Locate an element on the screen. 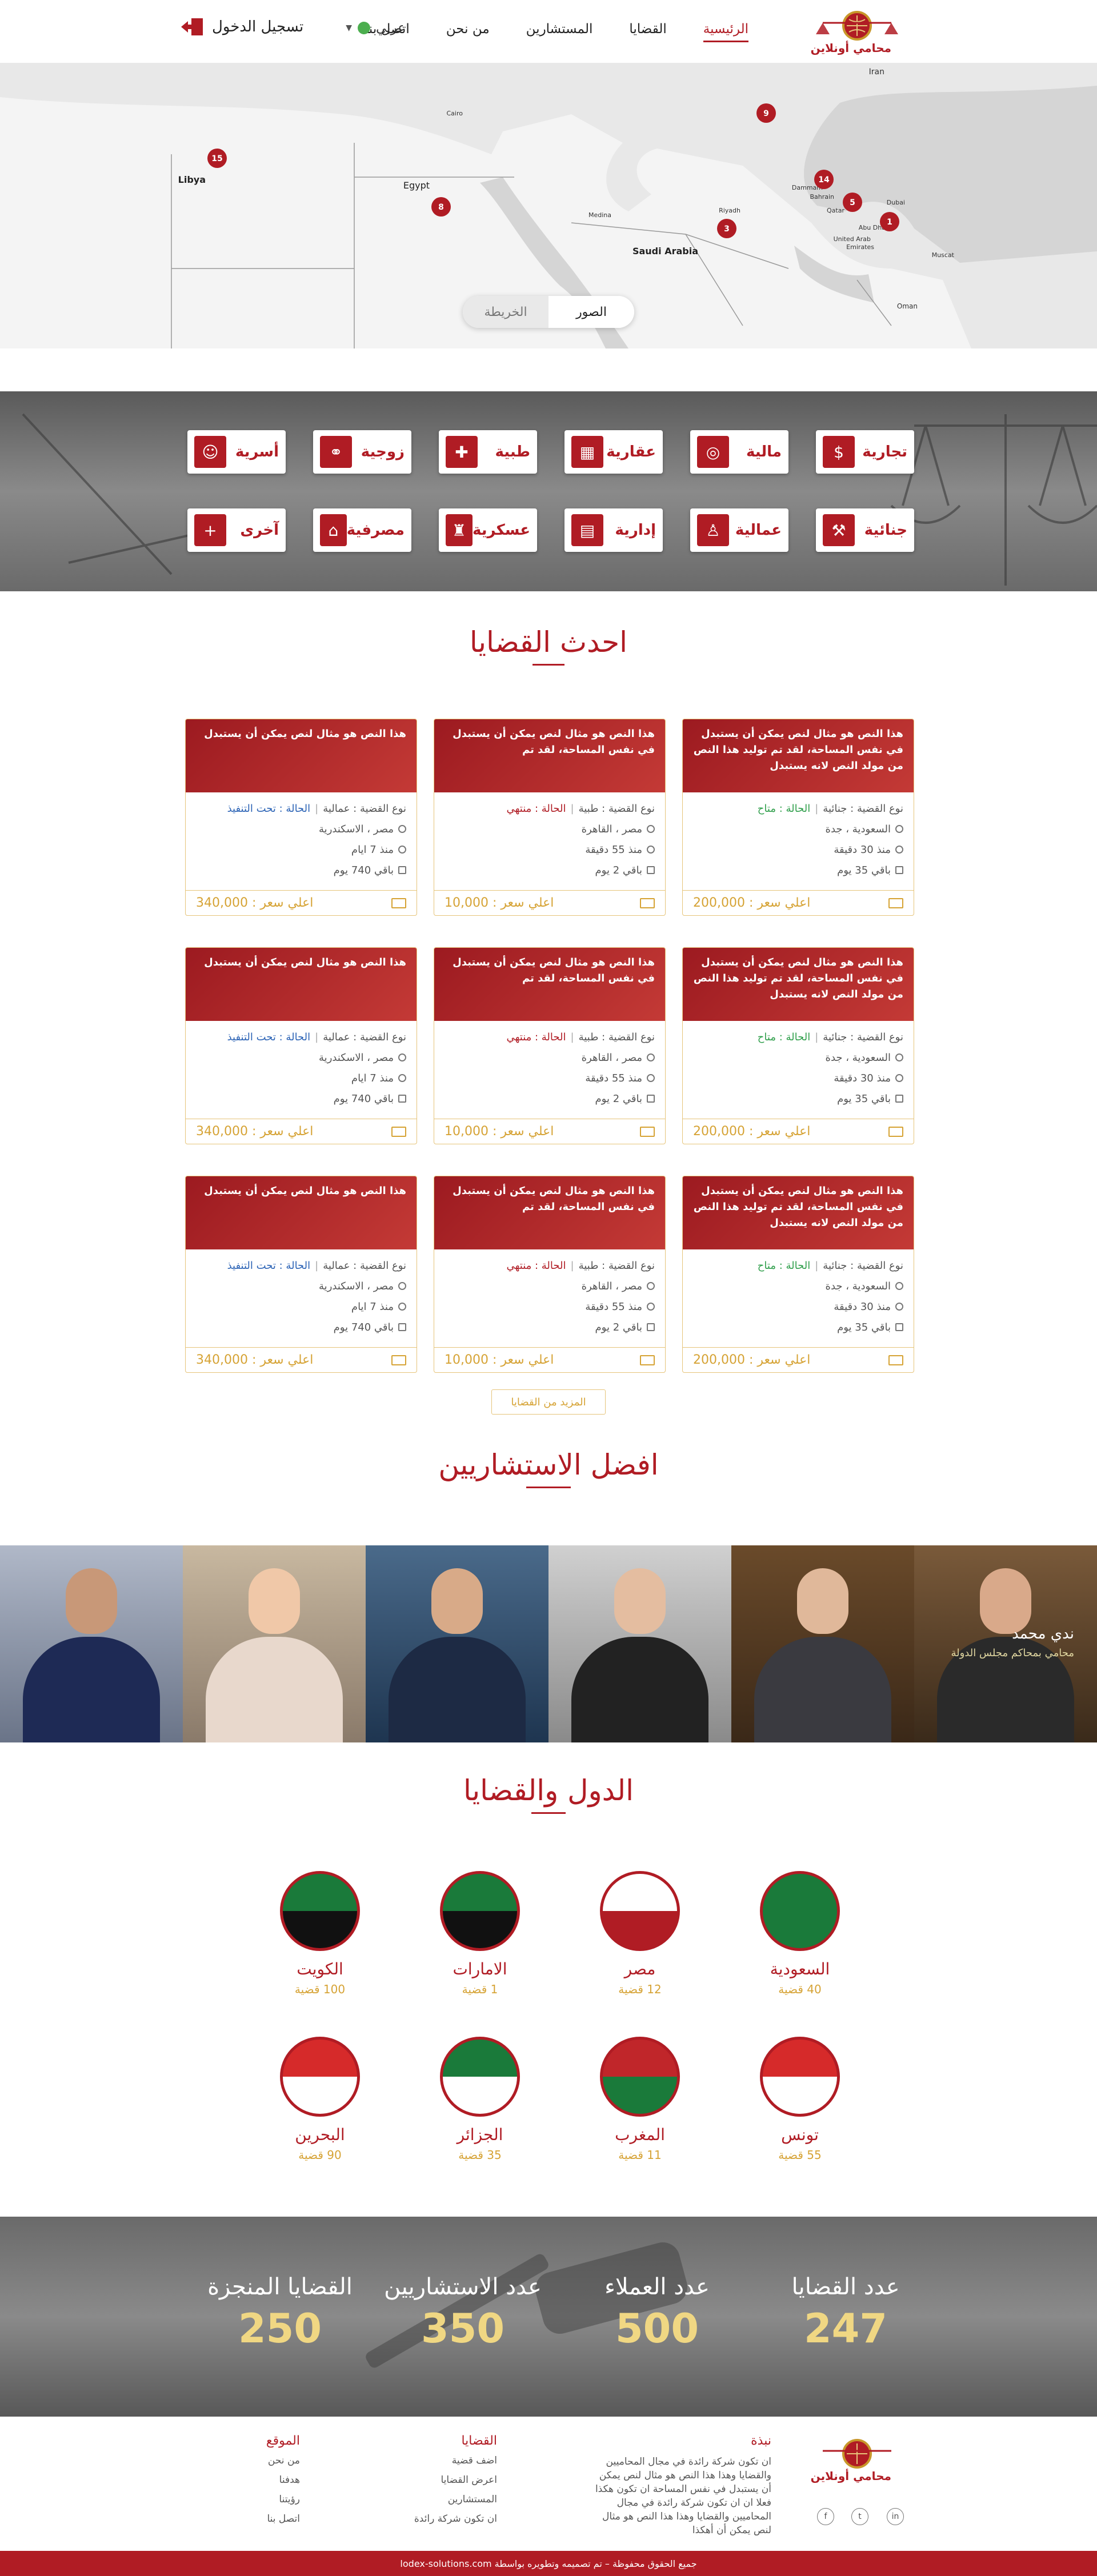  category-criminal: جنائية ⚒ is located at coordinates (865, 530).